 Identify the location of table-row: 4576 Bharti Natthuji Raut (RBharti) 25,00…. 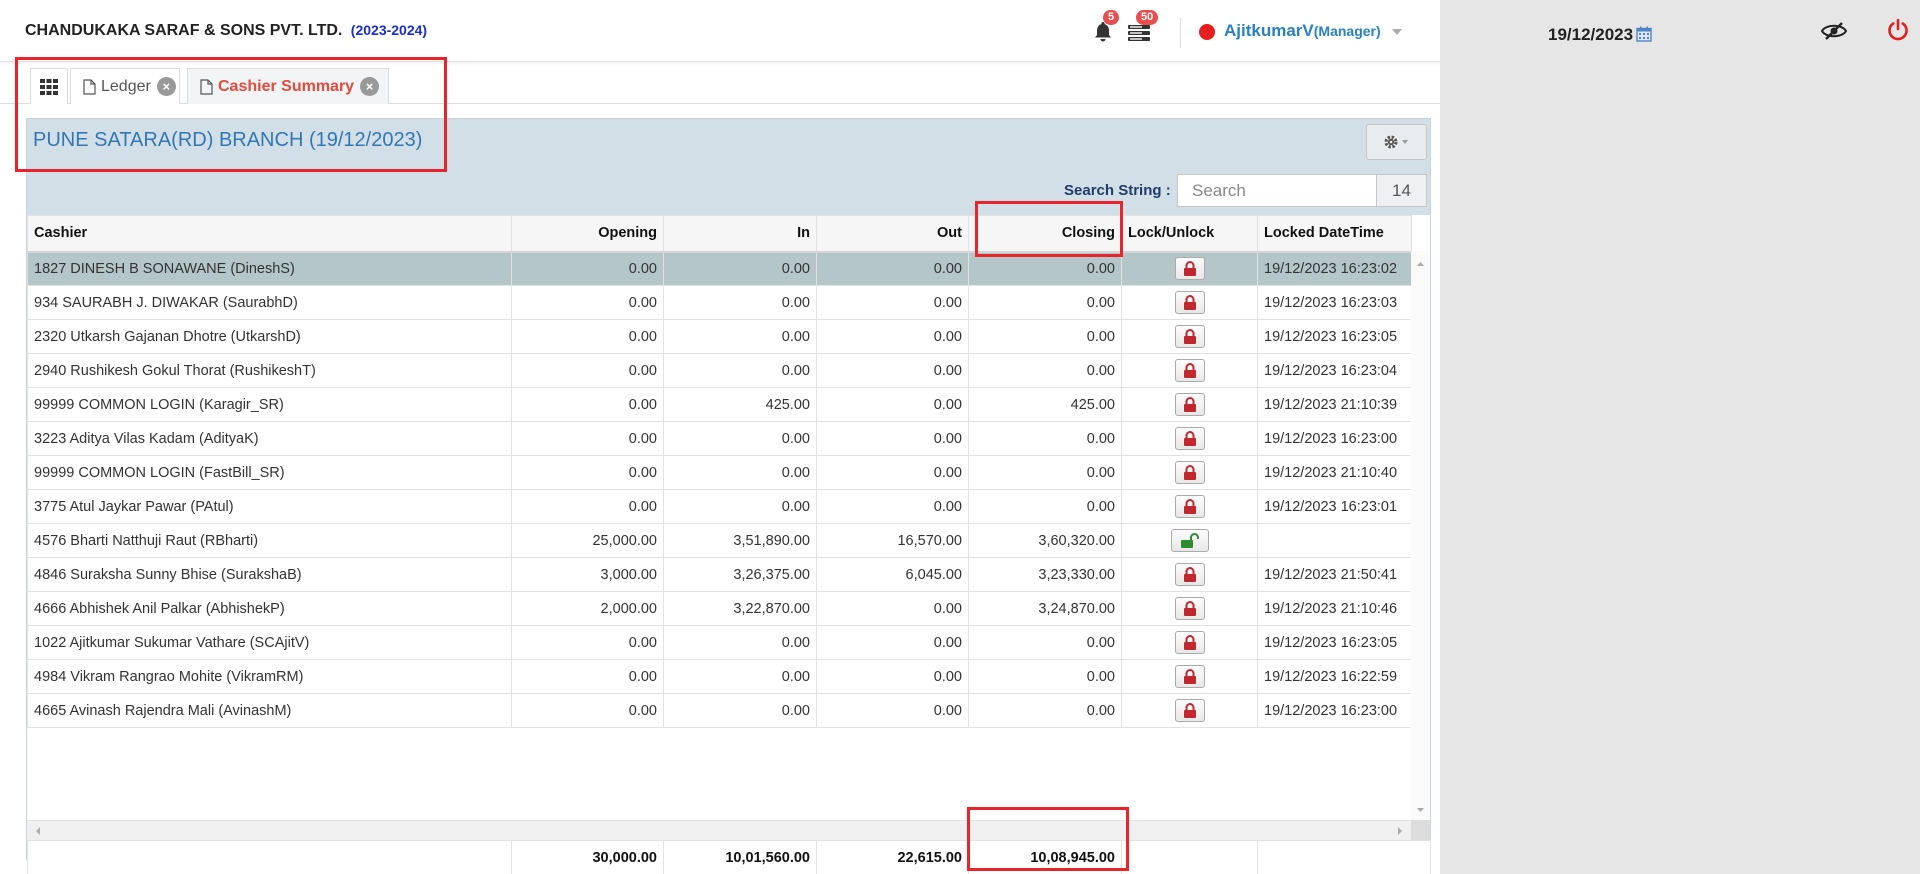
(719, 540).